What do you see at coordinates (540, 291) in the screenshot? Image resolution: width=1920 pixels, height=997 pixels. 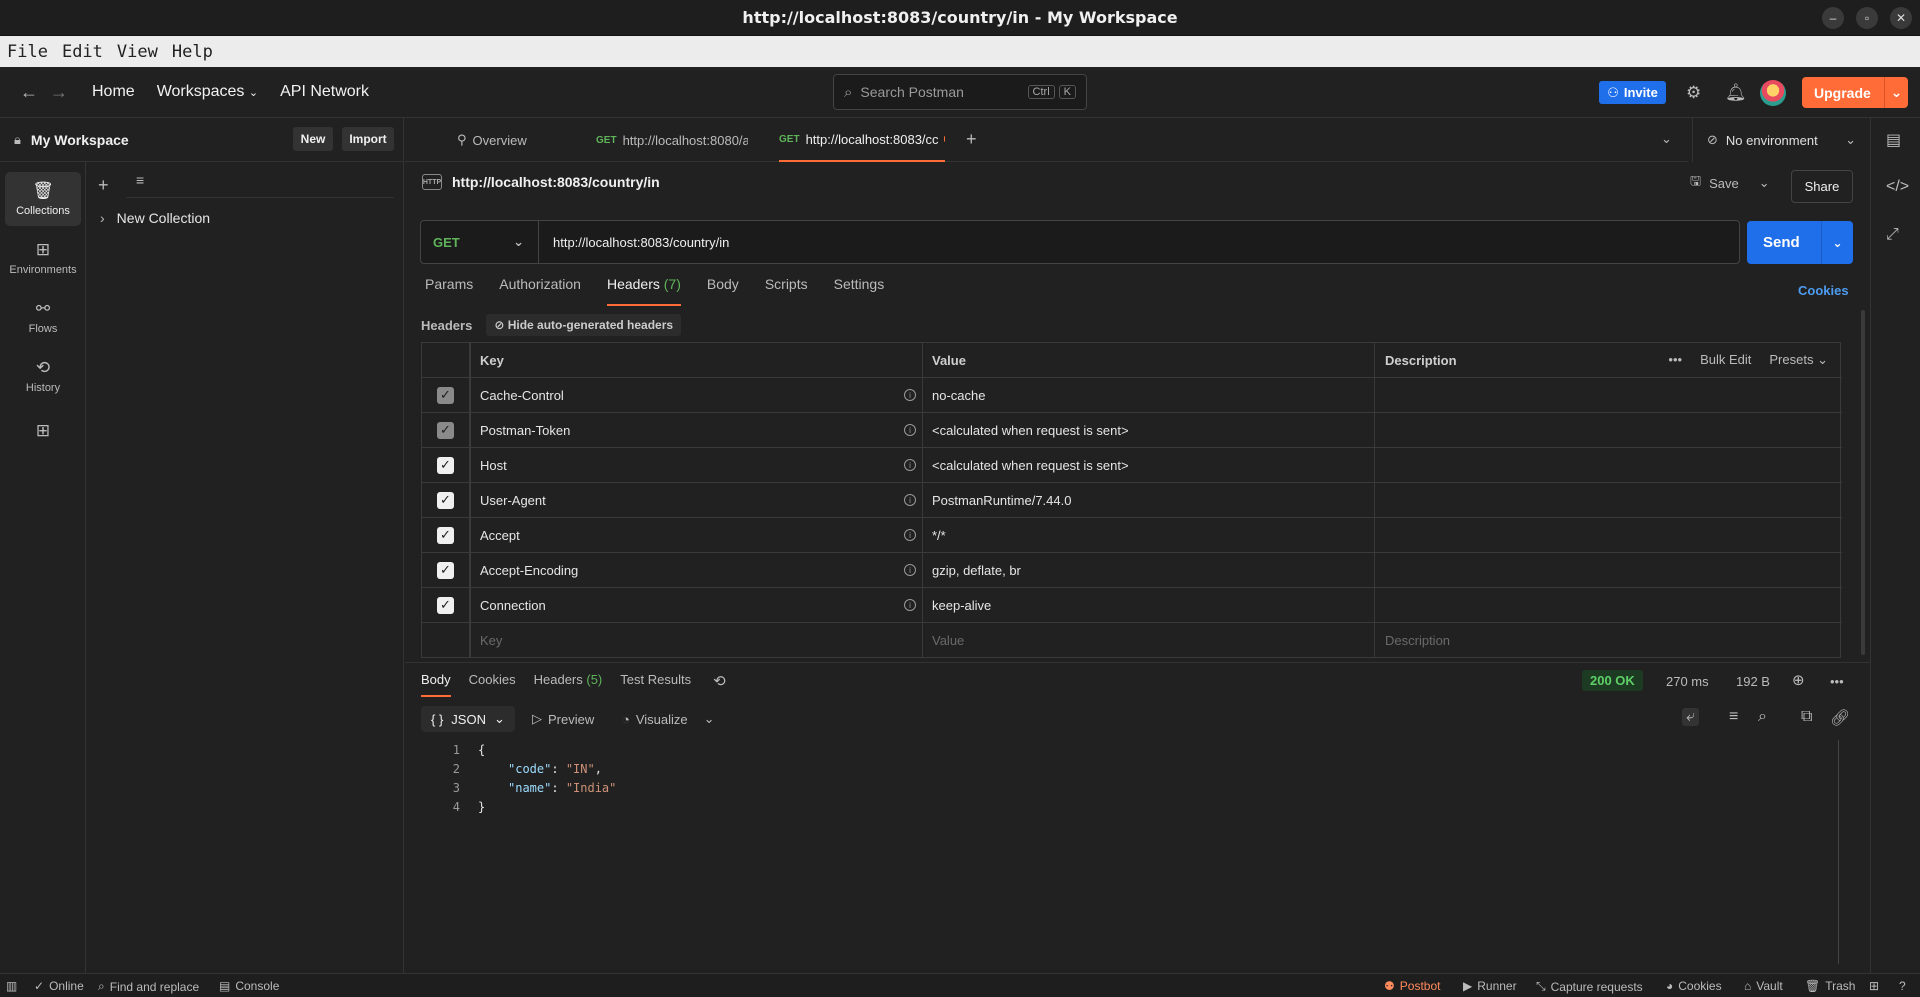 I see `tab-authorization: Authorization` at bounding box center [540, 291].